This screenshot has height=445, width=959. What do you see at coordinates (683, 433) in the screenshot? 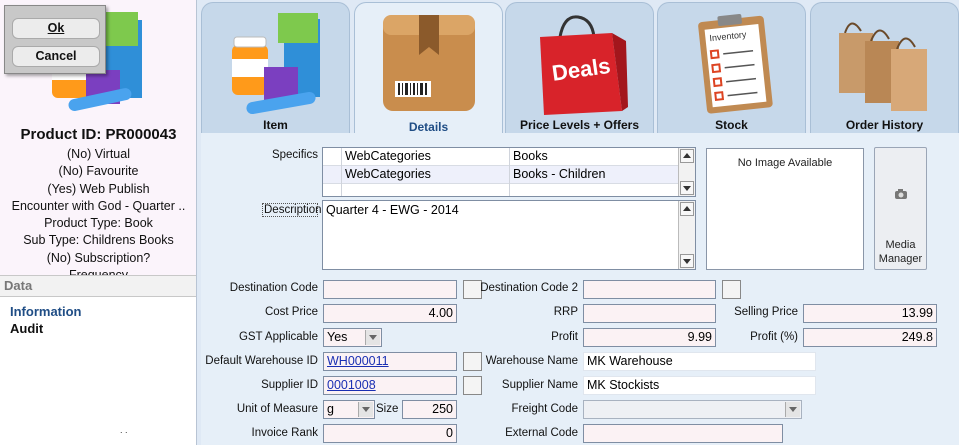
I see `external-code-field` at bounding box center [683, 433].